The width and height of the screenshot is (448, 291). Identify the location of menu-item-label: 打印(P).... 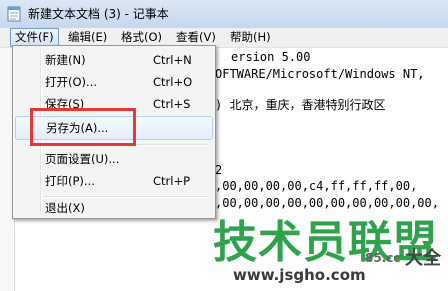
(70, 181).